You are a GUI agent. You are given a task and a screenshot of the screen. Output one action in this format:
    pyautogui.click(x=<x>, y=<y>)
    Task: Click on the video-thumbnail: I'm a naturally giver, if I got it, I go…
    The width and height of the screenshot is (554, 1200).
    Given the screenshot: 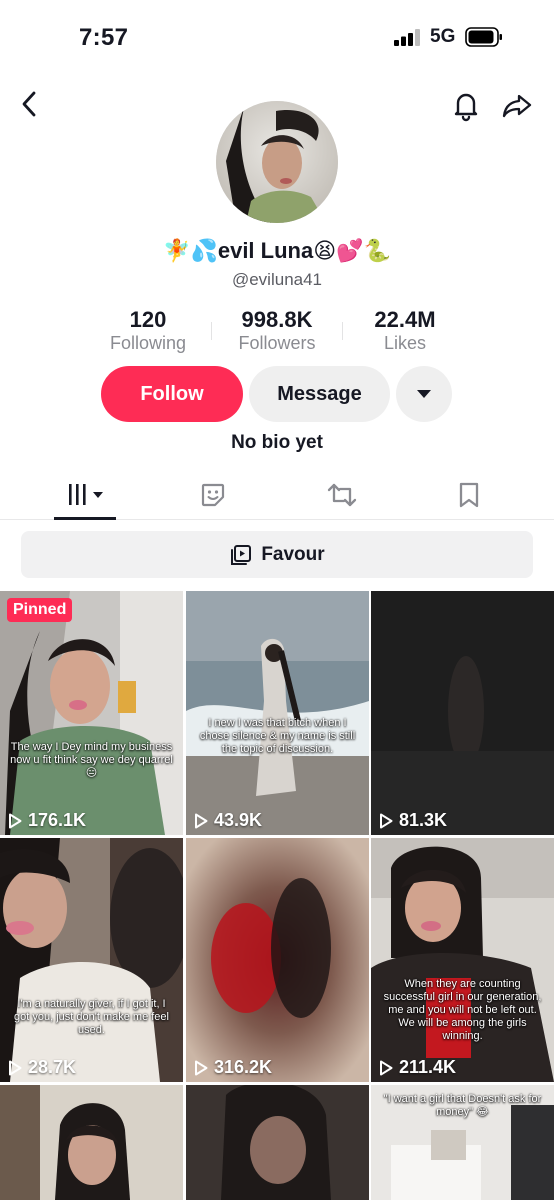 What is the action you would take?
    pyautogui.click(x=91, y=960)
    